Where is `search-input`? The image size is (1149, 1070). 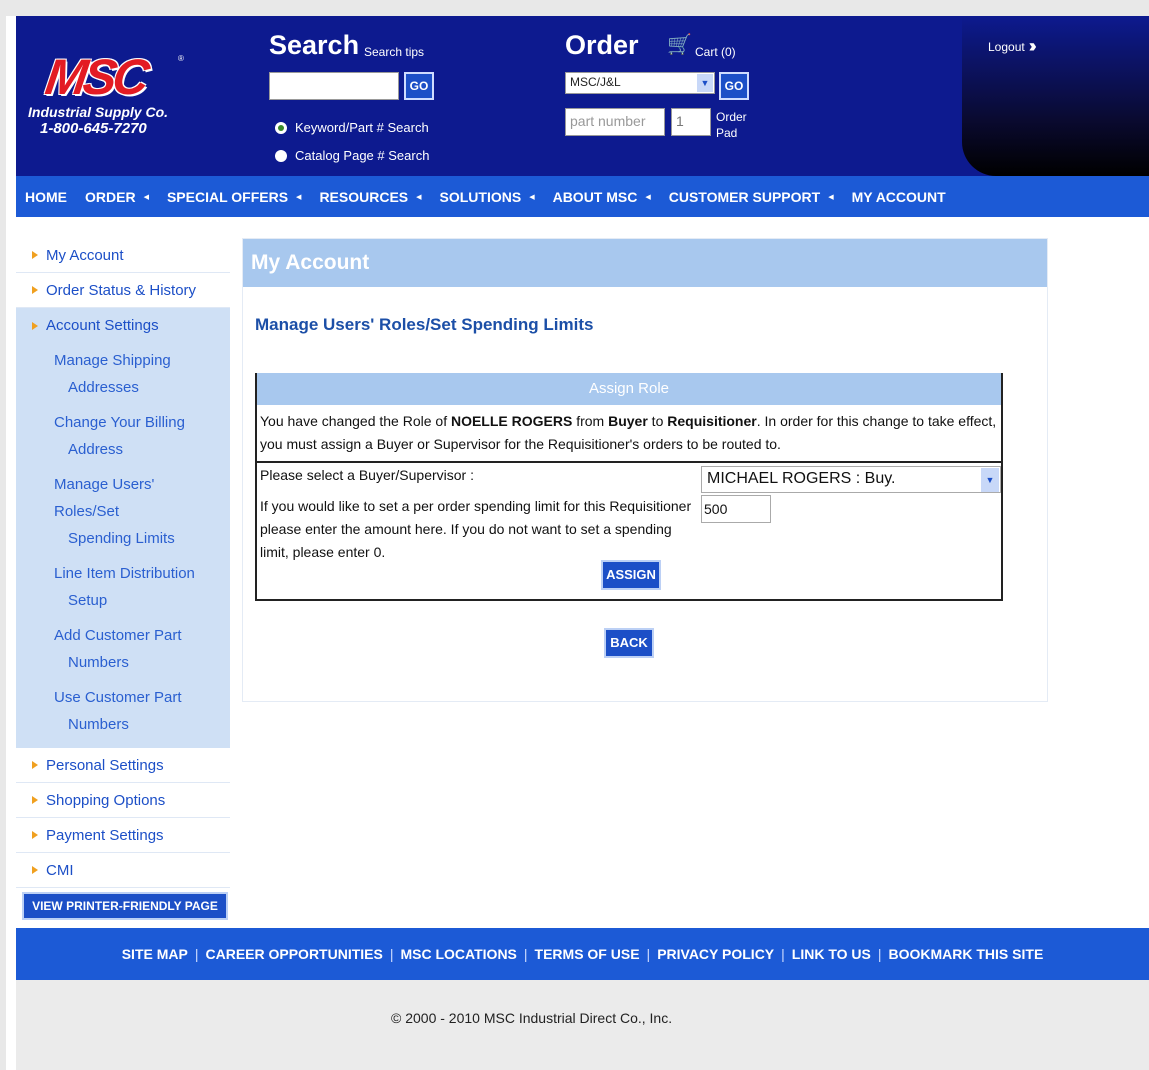 search-input is located at coordinates (334, 86).